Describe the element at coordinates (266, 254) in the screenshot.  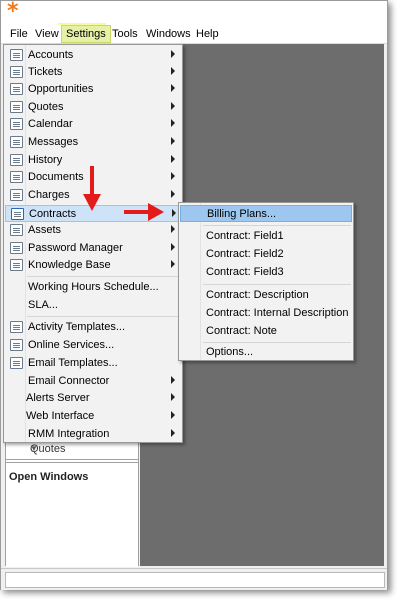
I see `submenu-item-field2: Contract: Field2` at that location.